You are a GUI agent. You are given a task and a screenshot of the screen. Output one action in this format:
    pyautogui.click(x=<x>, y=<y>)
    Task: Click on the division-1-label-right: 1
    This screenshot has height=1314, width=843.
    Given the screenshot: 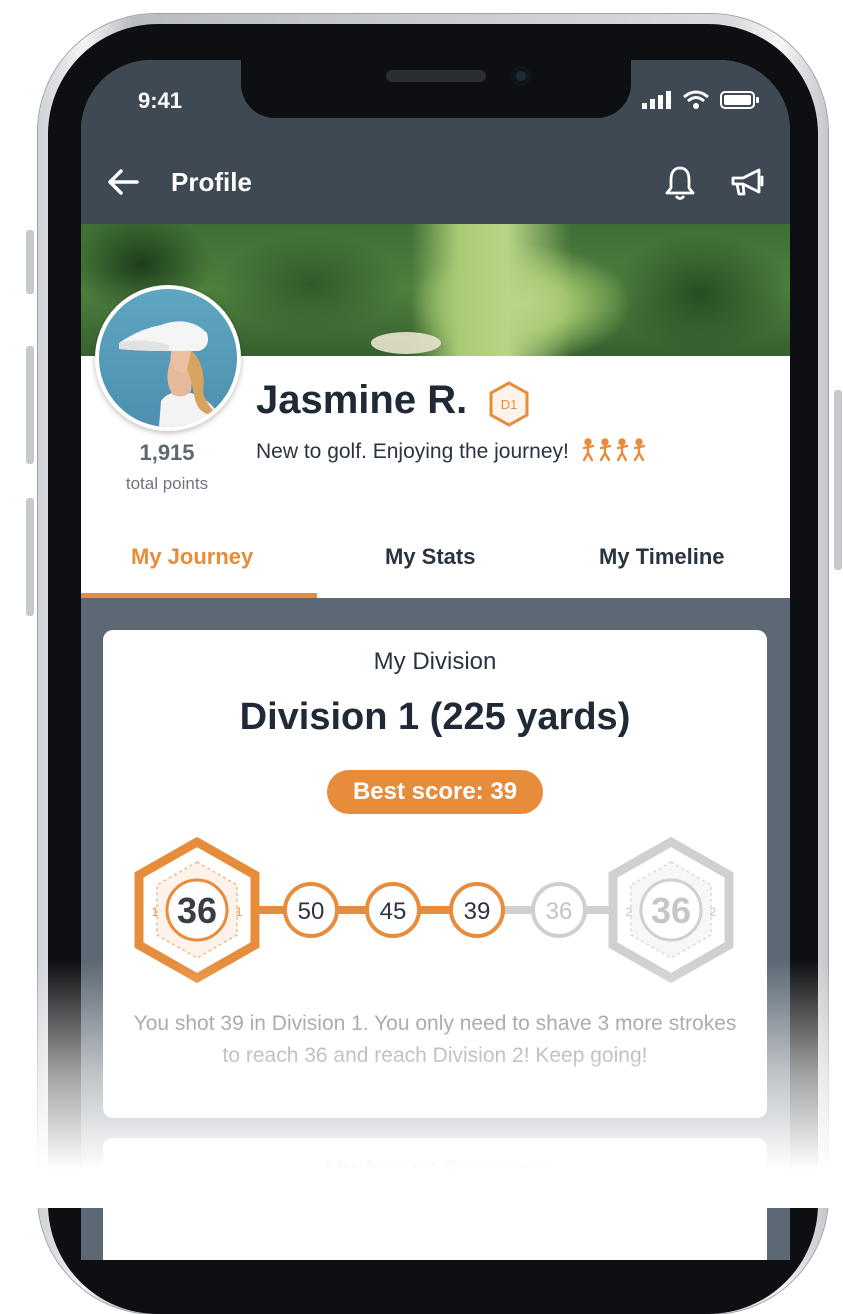 What is the action you would take?
    pyautogui.click(x=239, y=912)
    